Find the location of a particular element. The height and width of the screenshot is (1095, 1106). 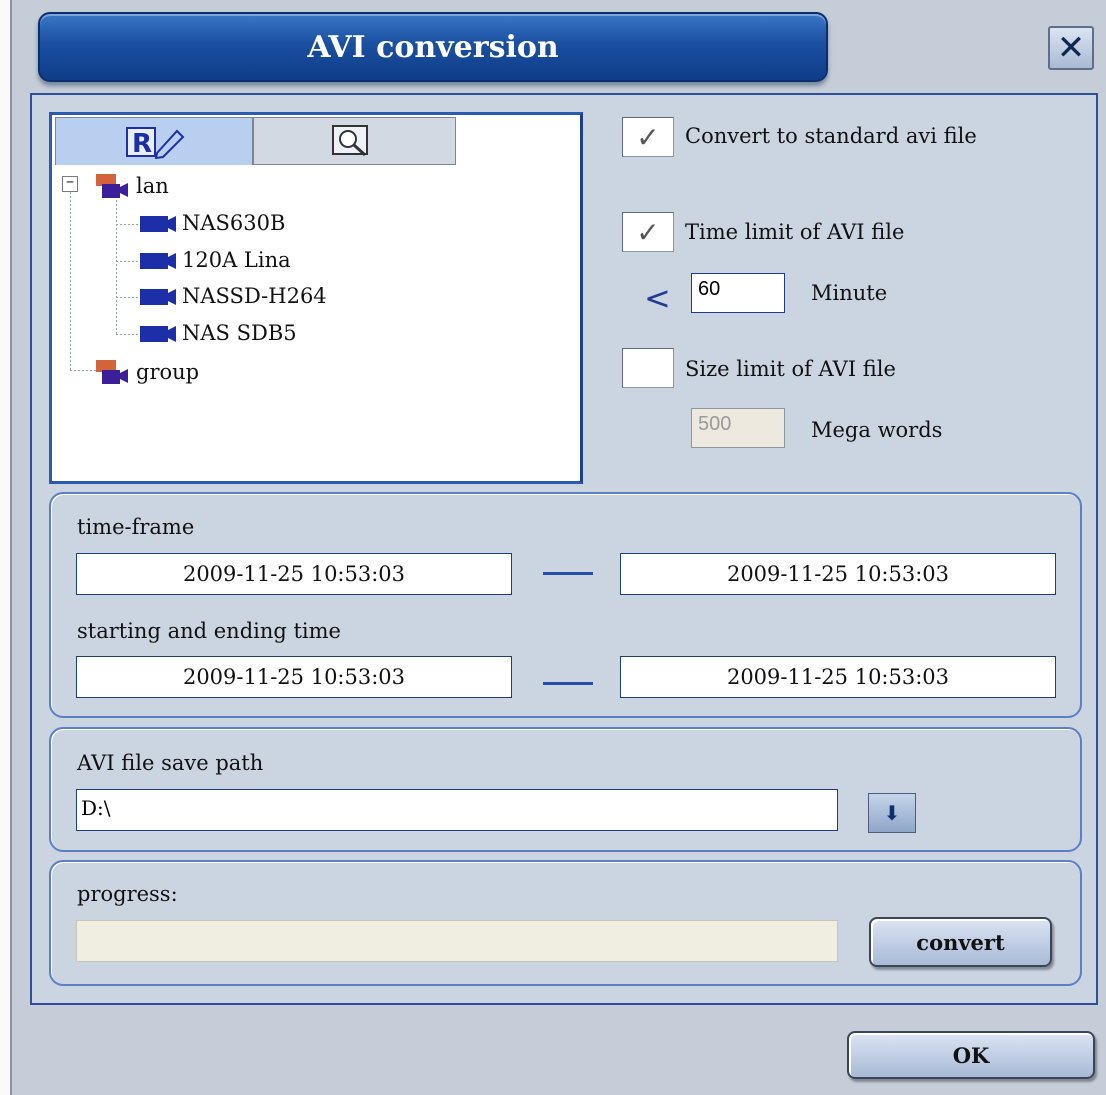

convert-standard-checkbox: ✓ is located at coordinates (648, 137).